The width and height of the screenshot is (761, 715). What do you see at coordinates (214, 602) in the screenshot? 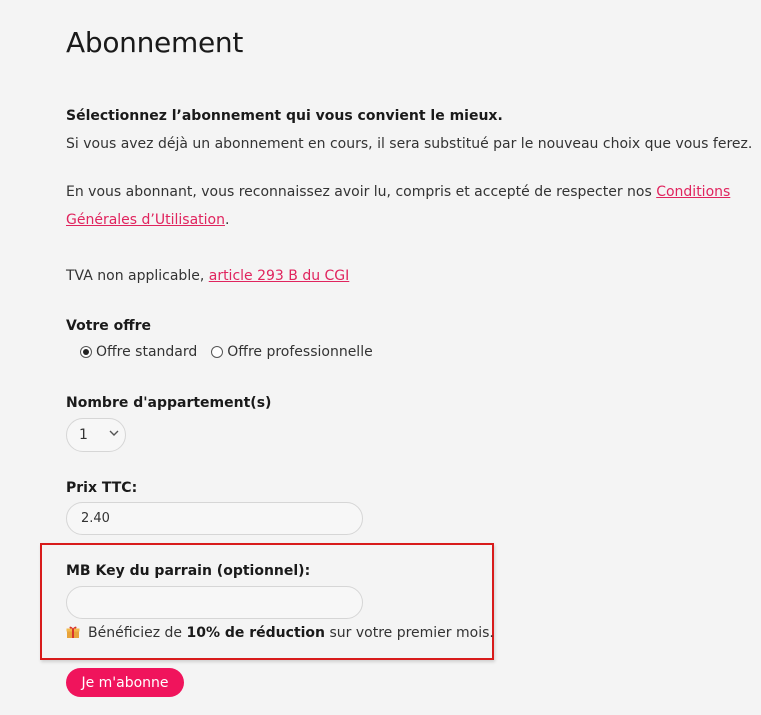
I see `referral-key-input` at bounding box center [214, 602].